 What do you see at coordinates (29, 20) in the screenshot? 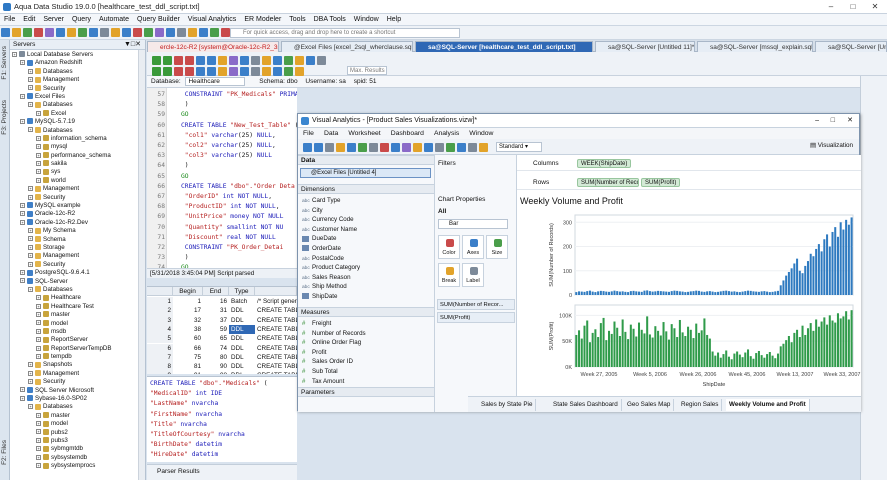
I see `menu-edit: Edit` at bounding box center [29, 20].